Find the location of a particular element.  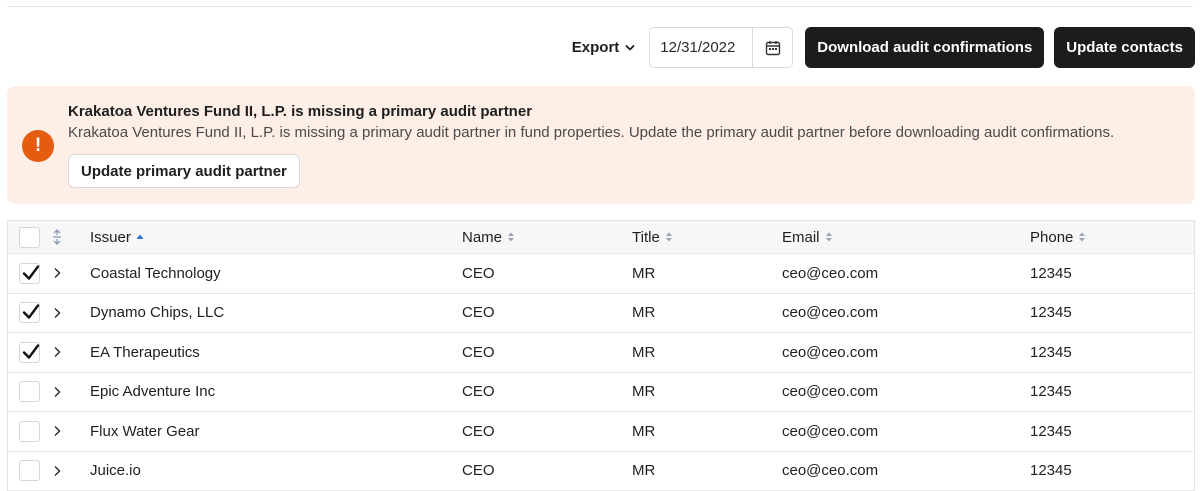

date-input is located at coordinates (701, 47).